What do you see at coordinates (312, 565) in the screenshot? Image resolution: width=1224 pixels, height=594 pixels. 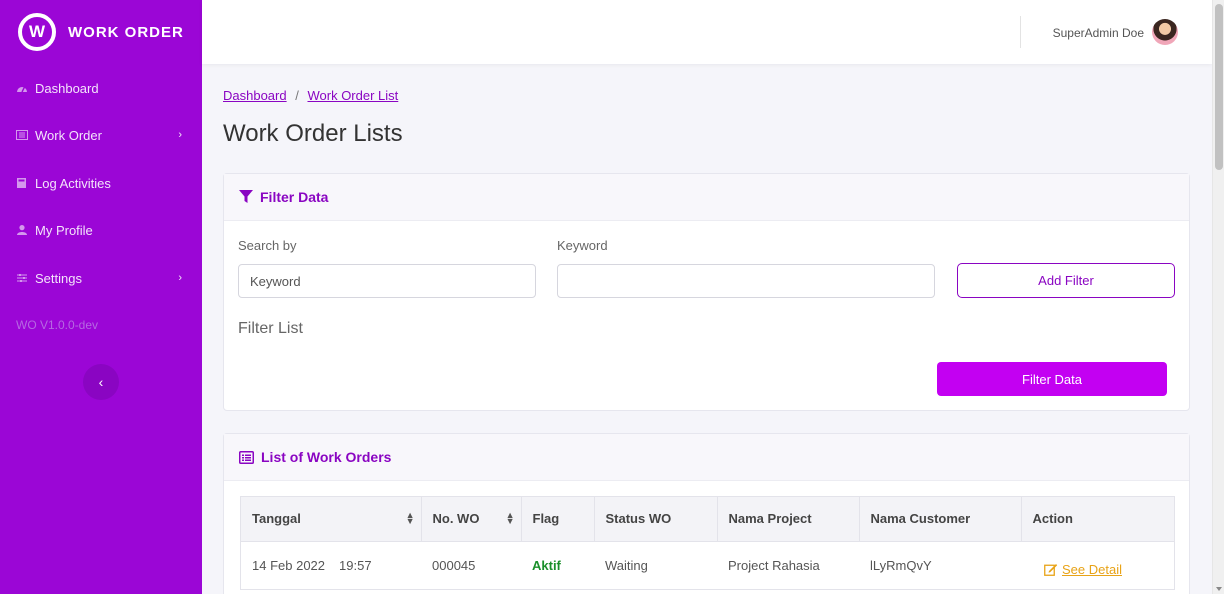 I see `cell-tanggal: 14 Feb 2022 19:57` at bounding box center [312, 565].